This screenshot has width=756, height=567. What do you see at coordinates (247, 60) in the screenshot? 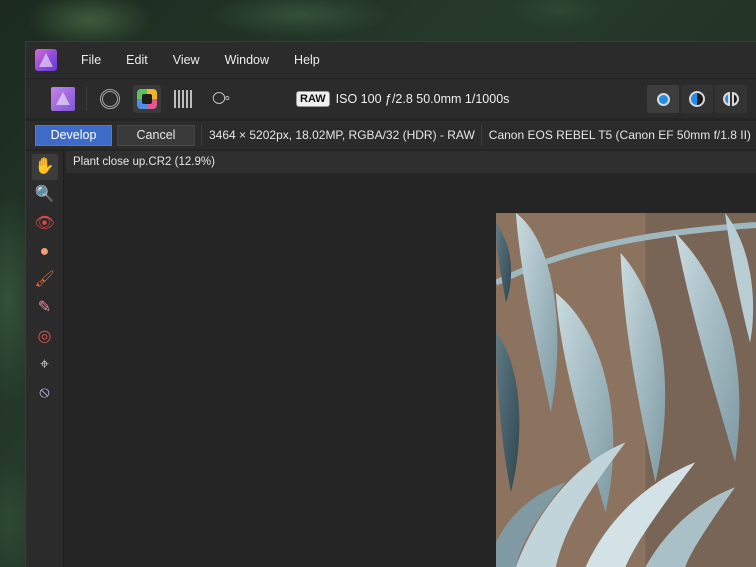
I see `menu-window: Window` at bounding box center [247, 60].